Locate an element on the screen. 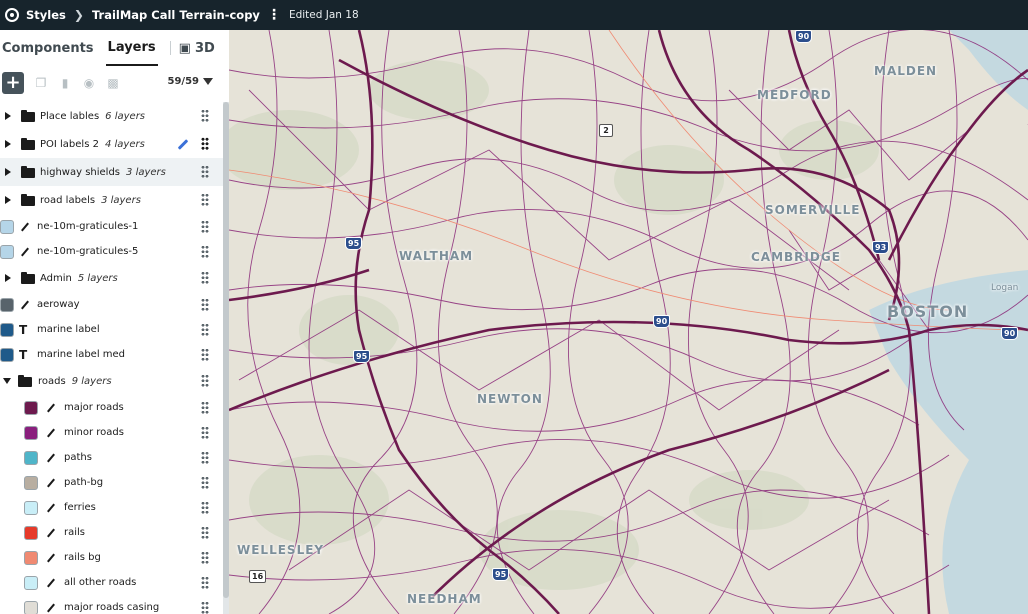 Image resolution: width=1028 pixels, height=614 pixels. more-options-icon: ⋮ is located at coordinates (274, 15).